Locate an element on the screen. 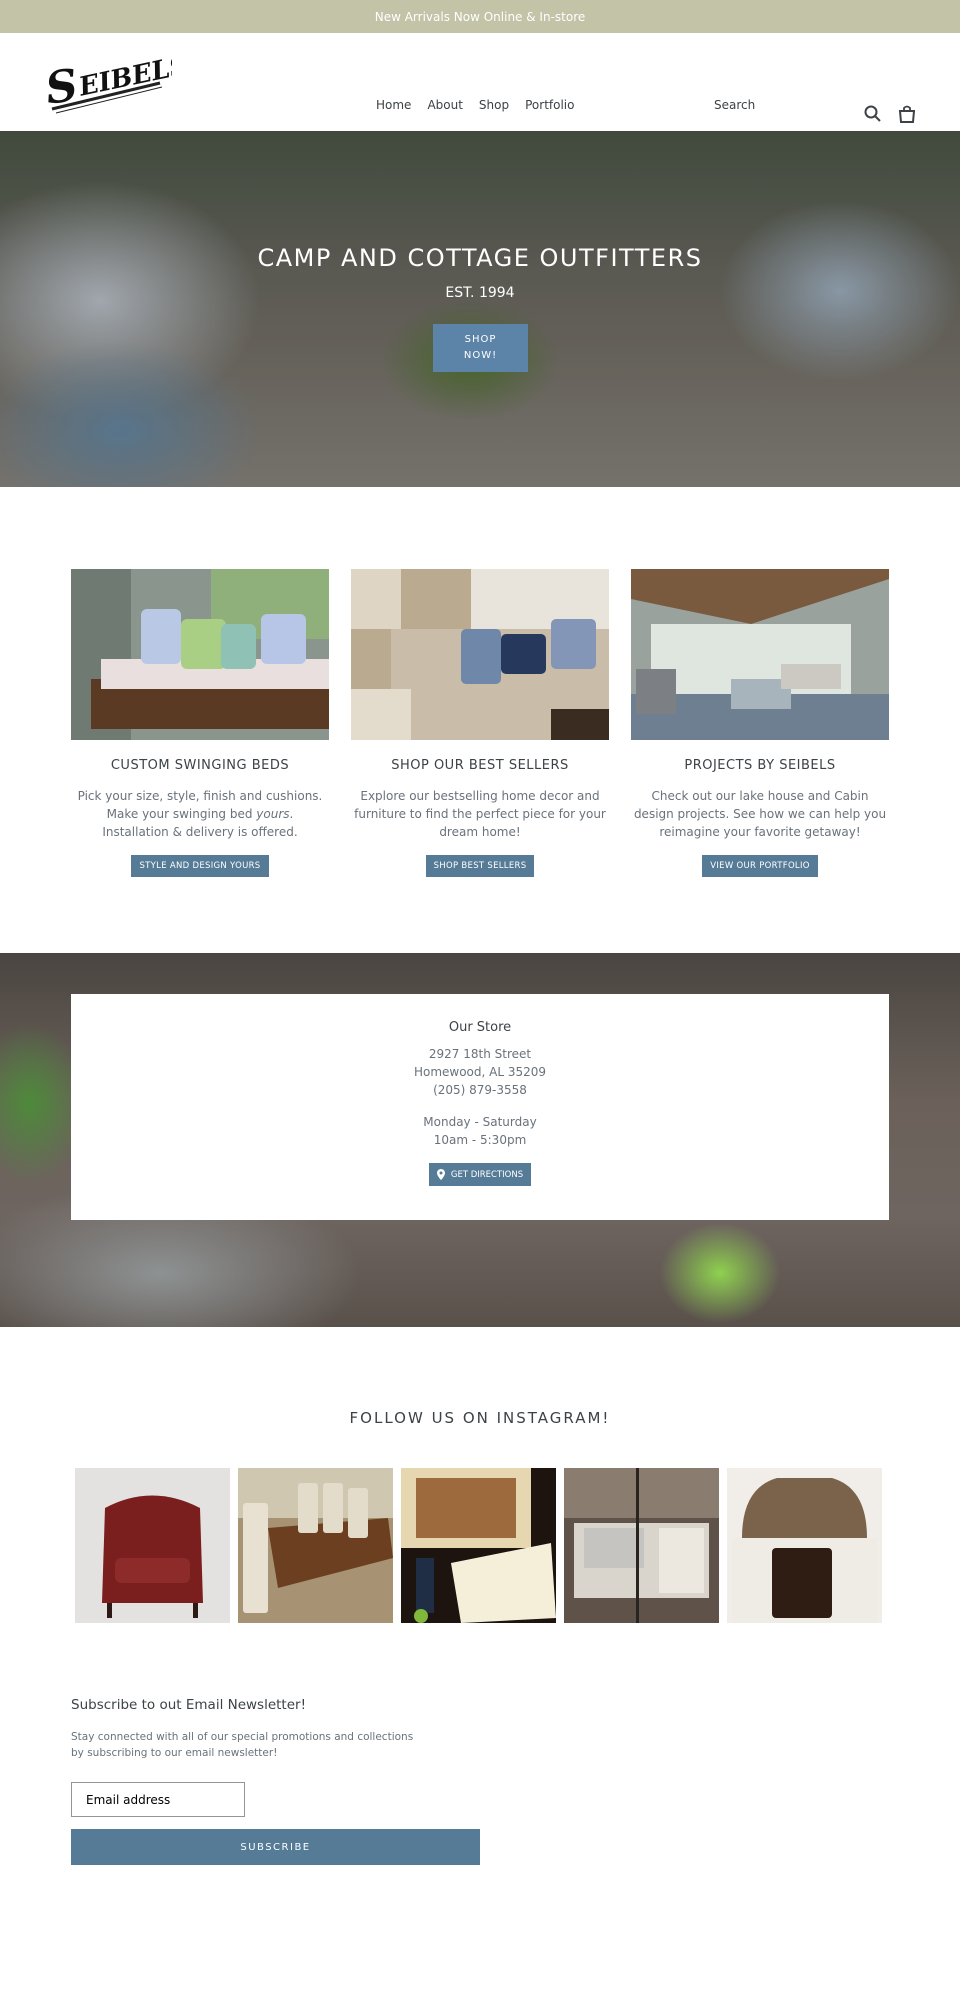 The width and height of the screenshot is (960, 1999). instagram-post-tailgate is located at coordinates (478, 1545).